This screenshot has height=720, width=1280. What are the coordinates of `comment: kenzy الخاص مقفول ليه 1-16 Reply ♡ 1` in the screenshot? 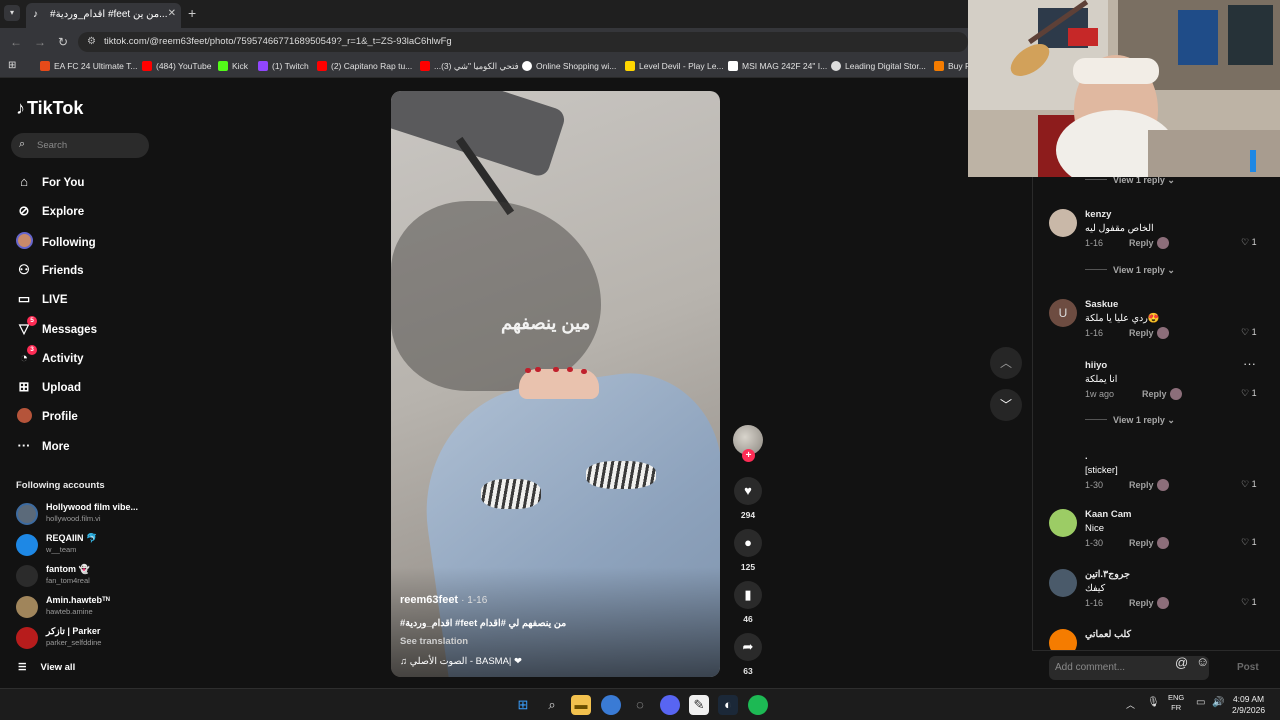 It's located at (1164, 234).